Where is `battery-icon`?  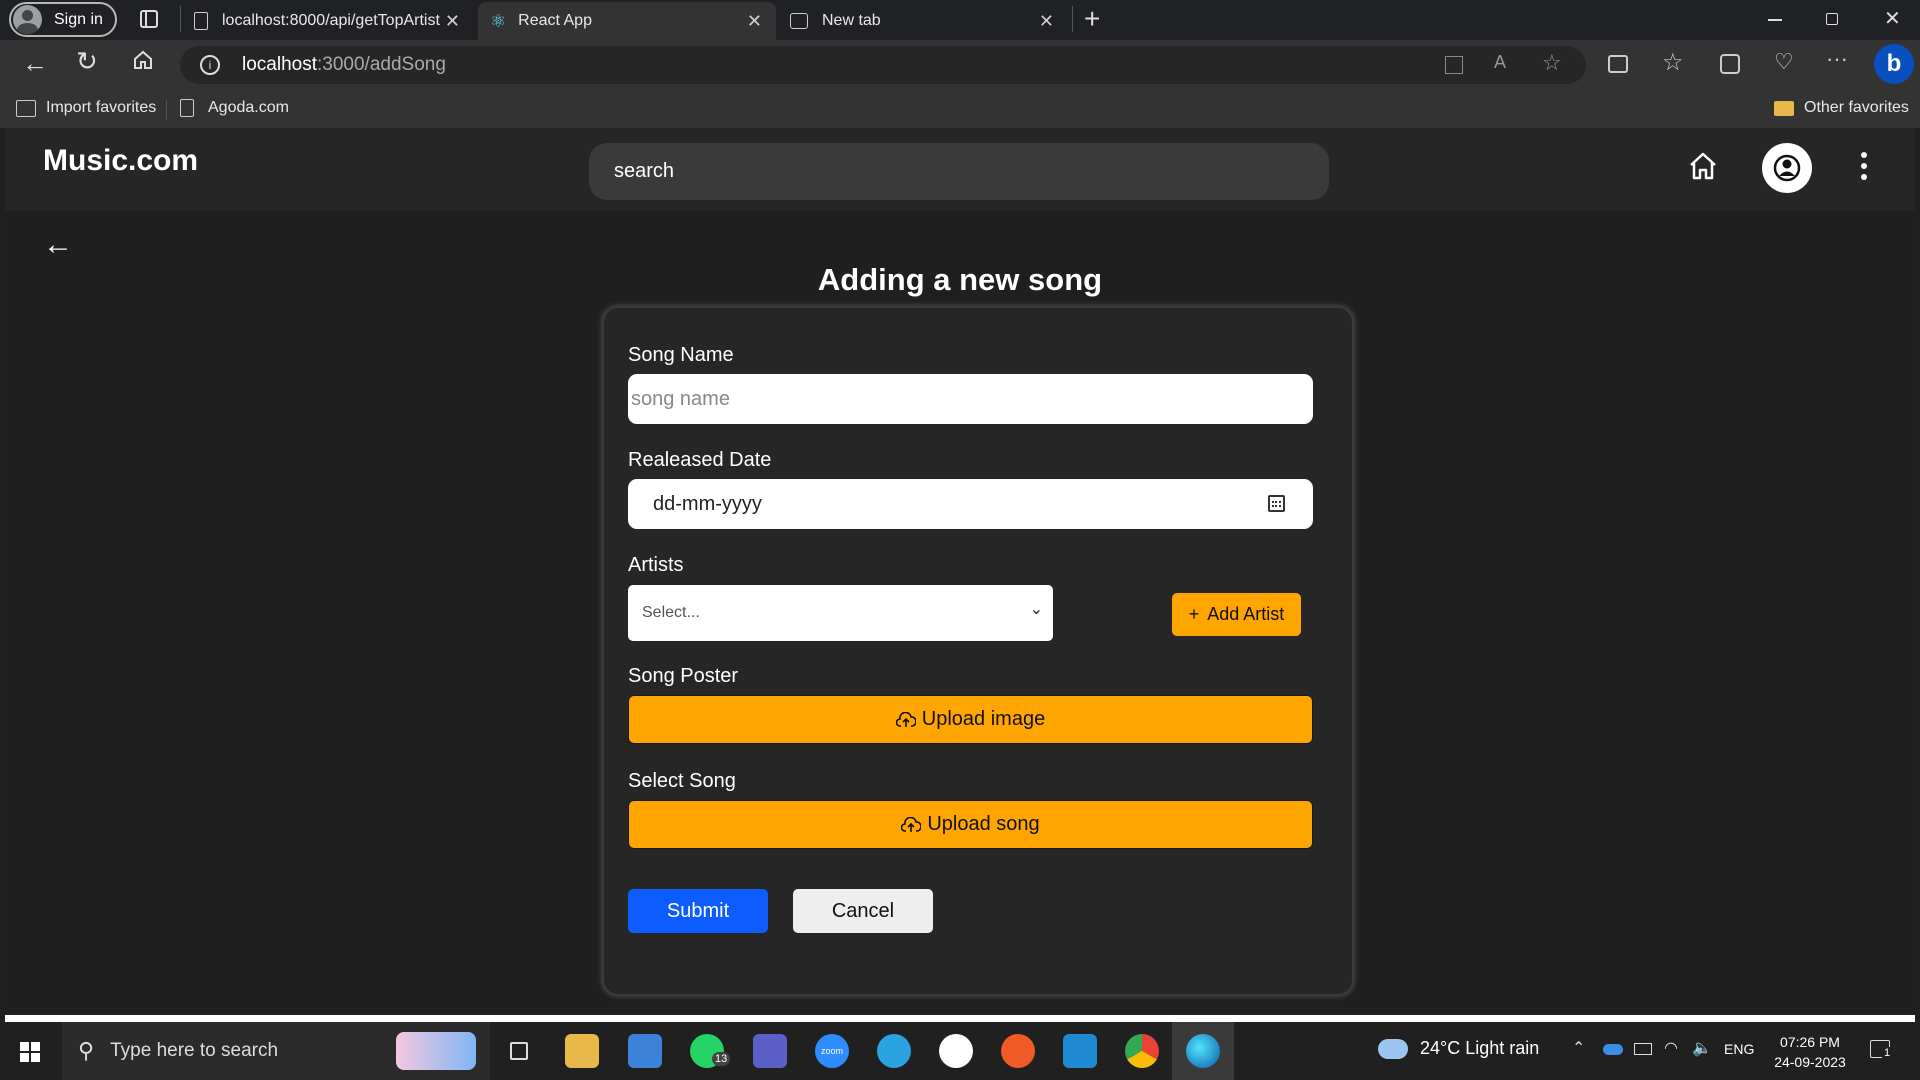
battery-icon is located at coordinates (1643, 1049).